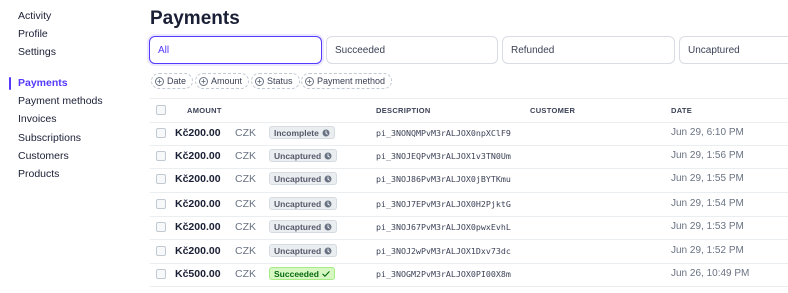 The image size is (788, 293). What do you see at coordinates (443, 133) in the screenshot?
I see `description-cell: pi_3NONQMPvM3rALJOX0npXClF9` at bounding box center [443, 133].